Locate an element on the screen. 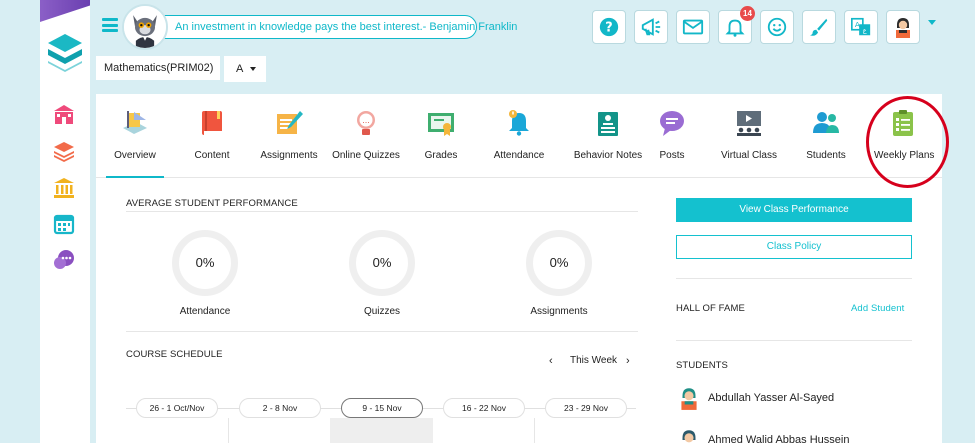 The image size is (975, 443). language-button: Aع is located at coordinates (861, 27).